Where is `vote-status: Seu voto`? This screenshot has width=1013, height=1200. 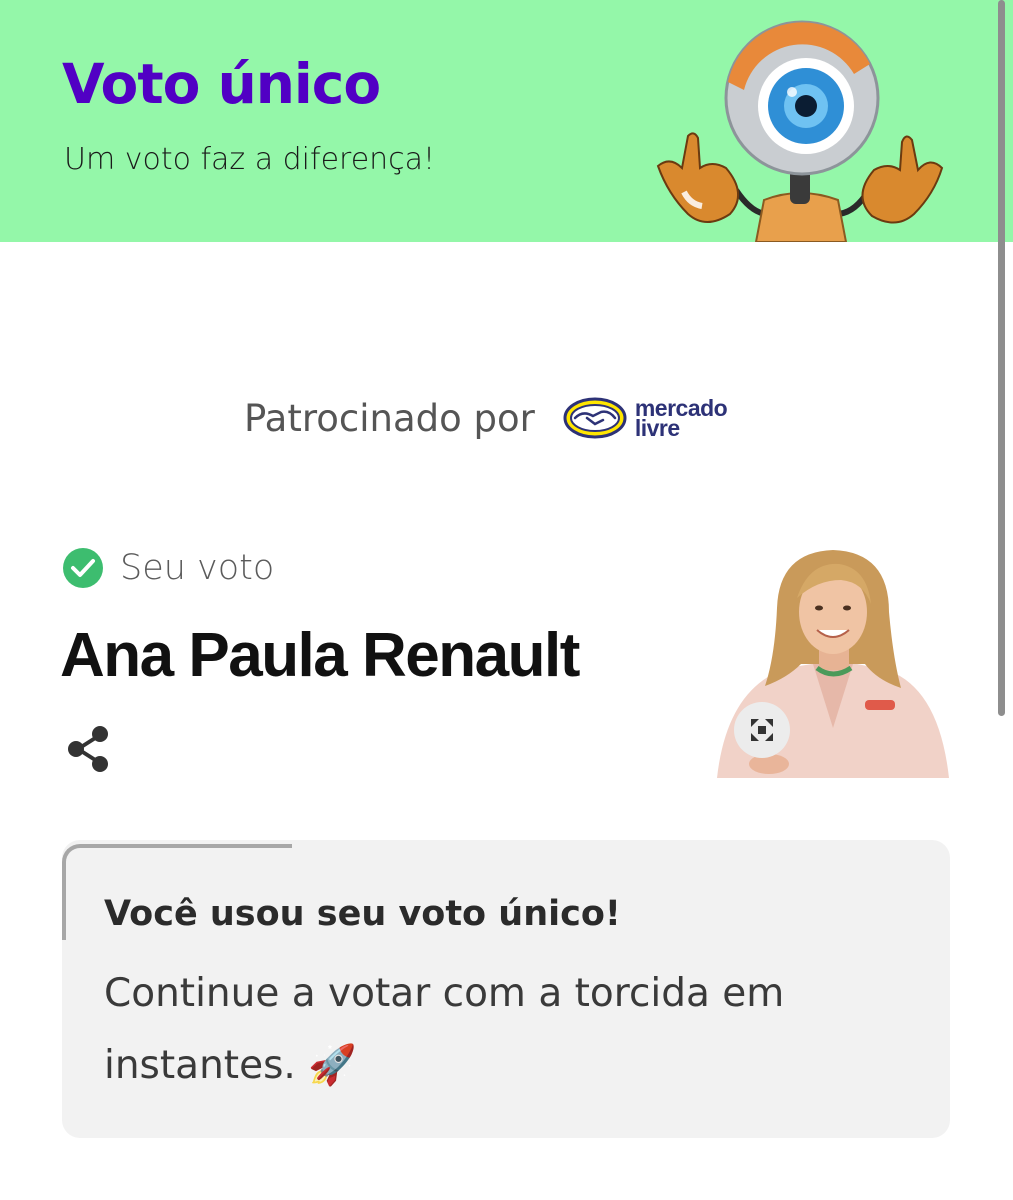
vote-status: Seu voto is located at coordinates (168, 568).